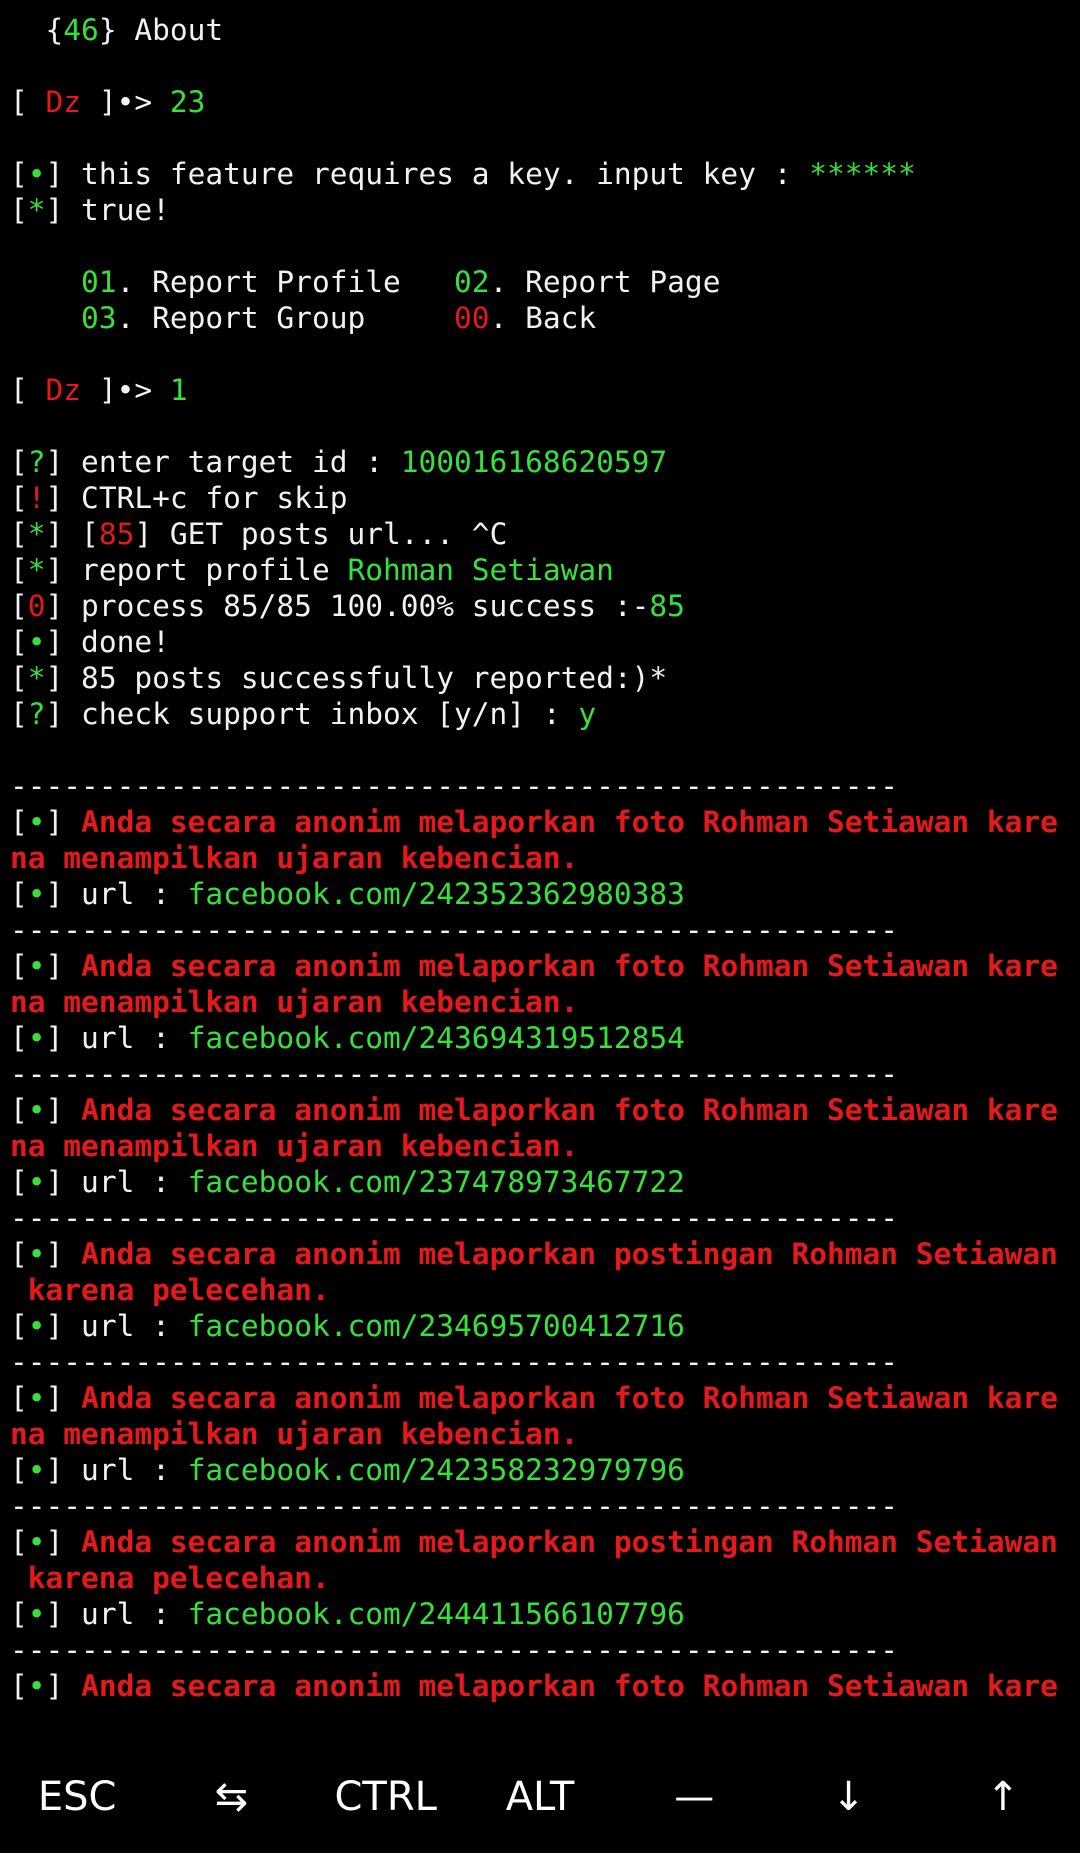 This screenshot has width=1080, height=1853. I want to click on terminal-line: 03. Report Group 00. Back, so click(542, 318).